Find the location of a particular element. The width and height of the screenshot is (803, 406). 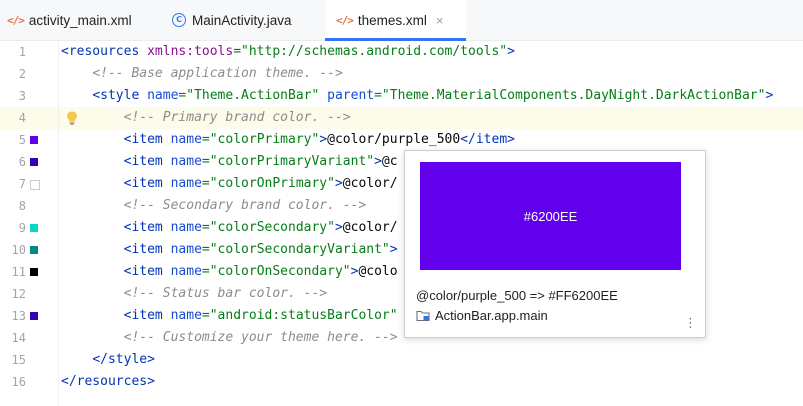

xml-value: ="android:statusBarColor" is located at coordinates (299, 315).